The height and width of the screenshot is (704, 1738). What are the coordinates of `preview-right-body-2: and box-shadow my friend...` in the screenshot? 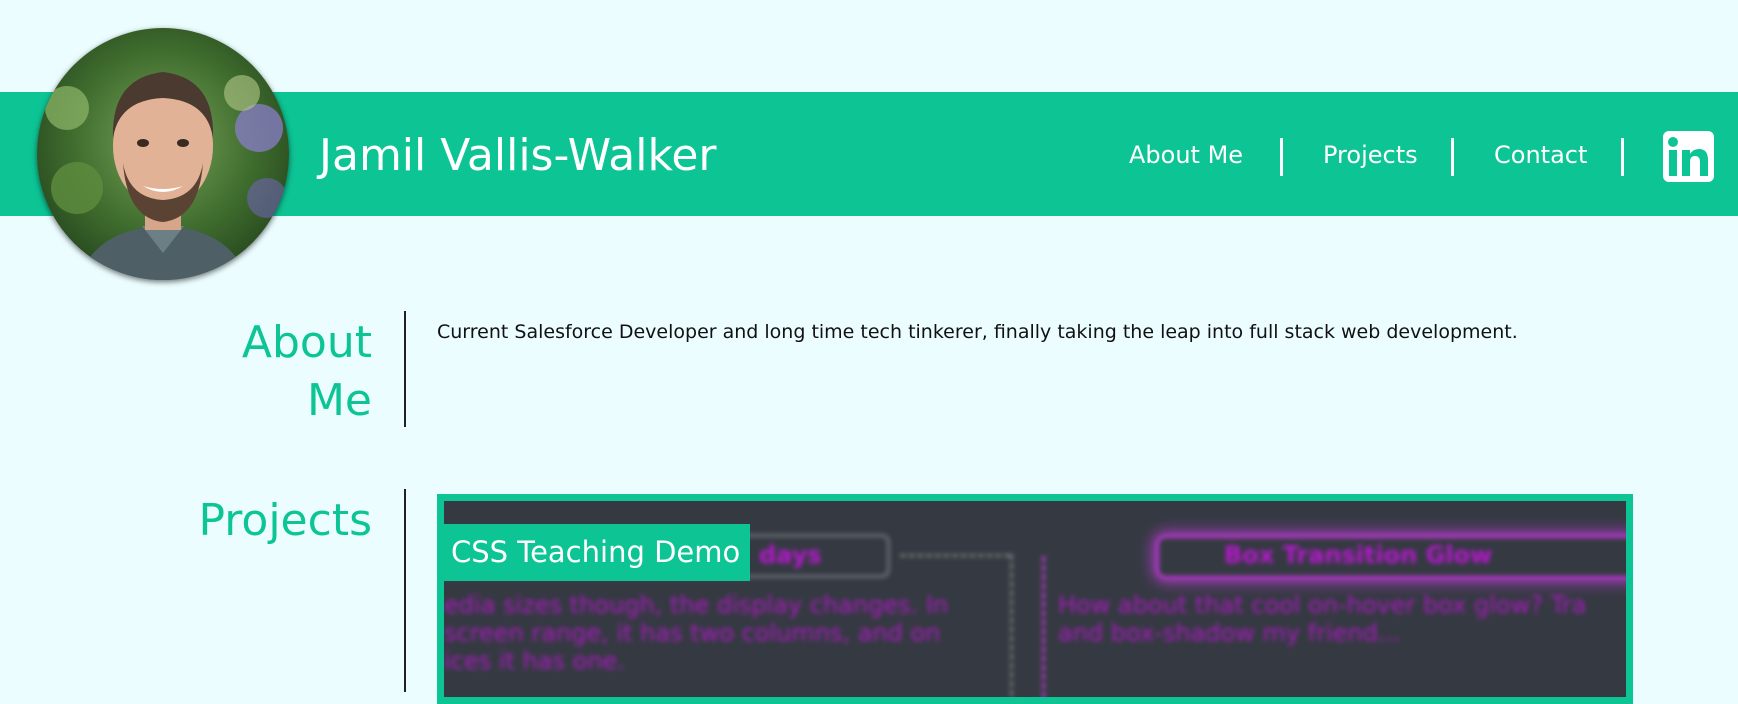 It's located at (1229, 633).